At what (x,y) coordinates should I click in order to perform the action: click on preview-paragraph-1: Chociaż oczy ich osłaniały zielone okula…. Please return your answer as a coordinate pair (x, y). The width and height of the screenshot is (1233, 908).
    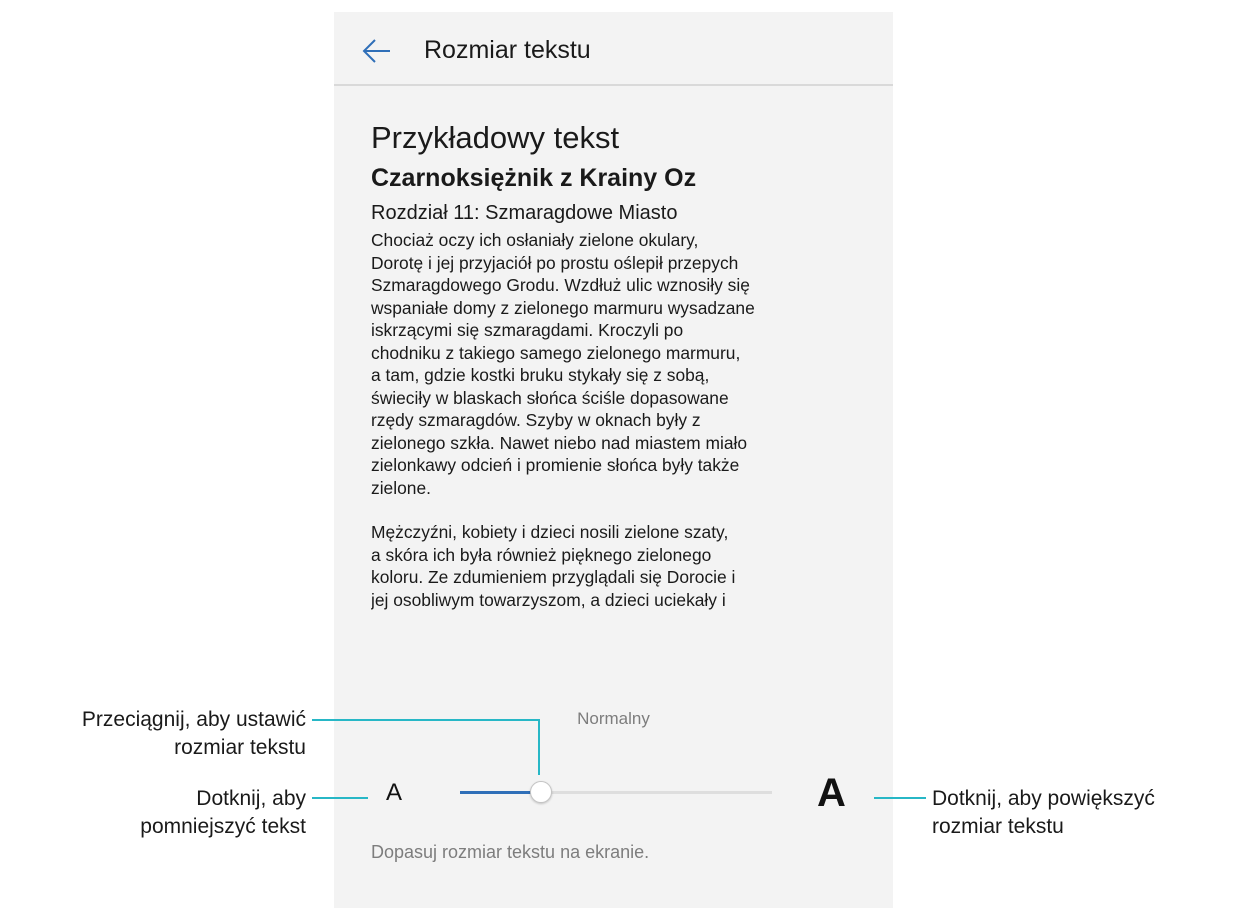
    Looking at the image, I should click on (563, 364).